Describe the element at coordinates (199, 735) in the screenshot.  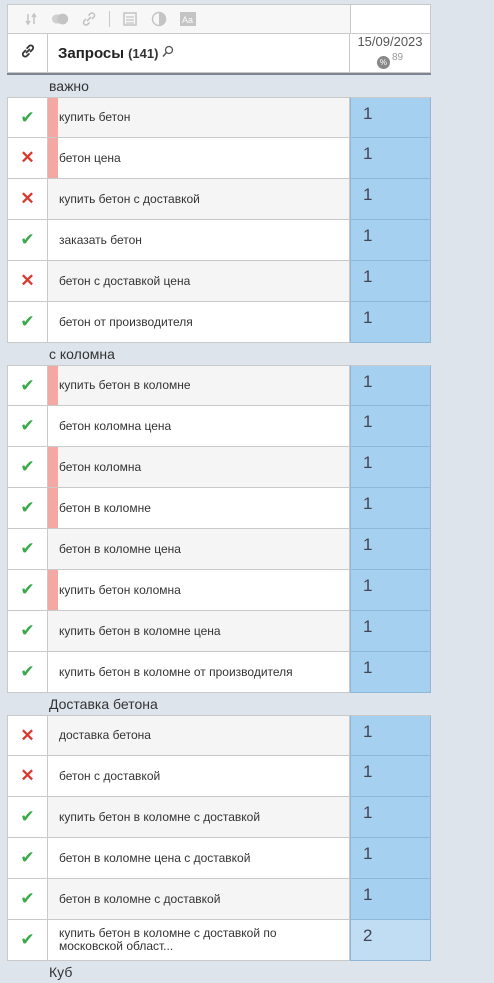
I see `keyword-cell: доставка бетона` at that location.